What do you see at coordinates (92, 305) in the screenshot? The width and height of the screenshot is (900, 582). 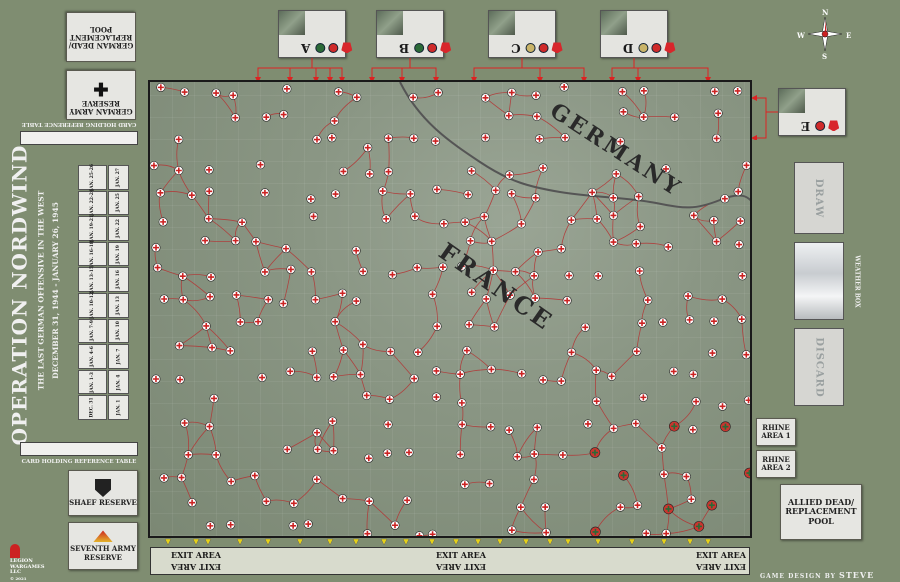 I see `turn-cell: JAN. 10-12` at bounding box center [92, 305].